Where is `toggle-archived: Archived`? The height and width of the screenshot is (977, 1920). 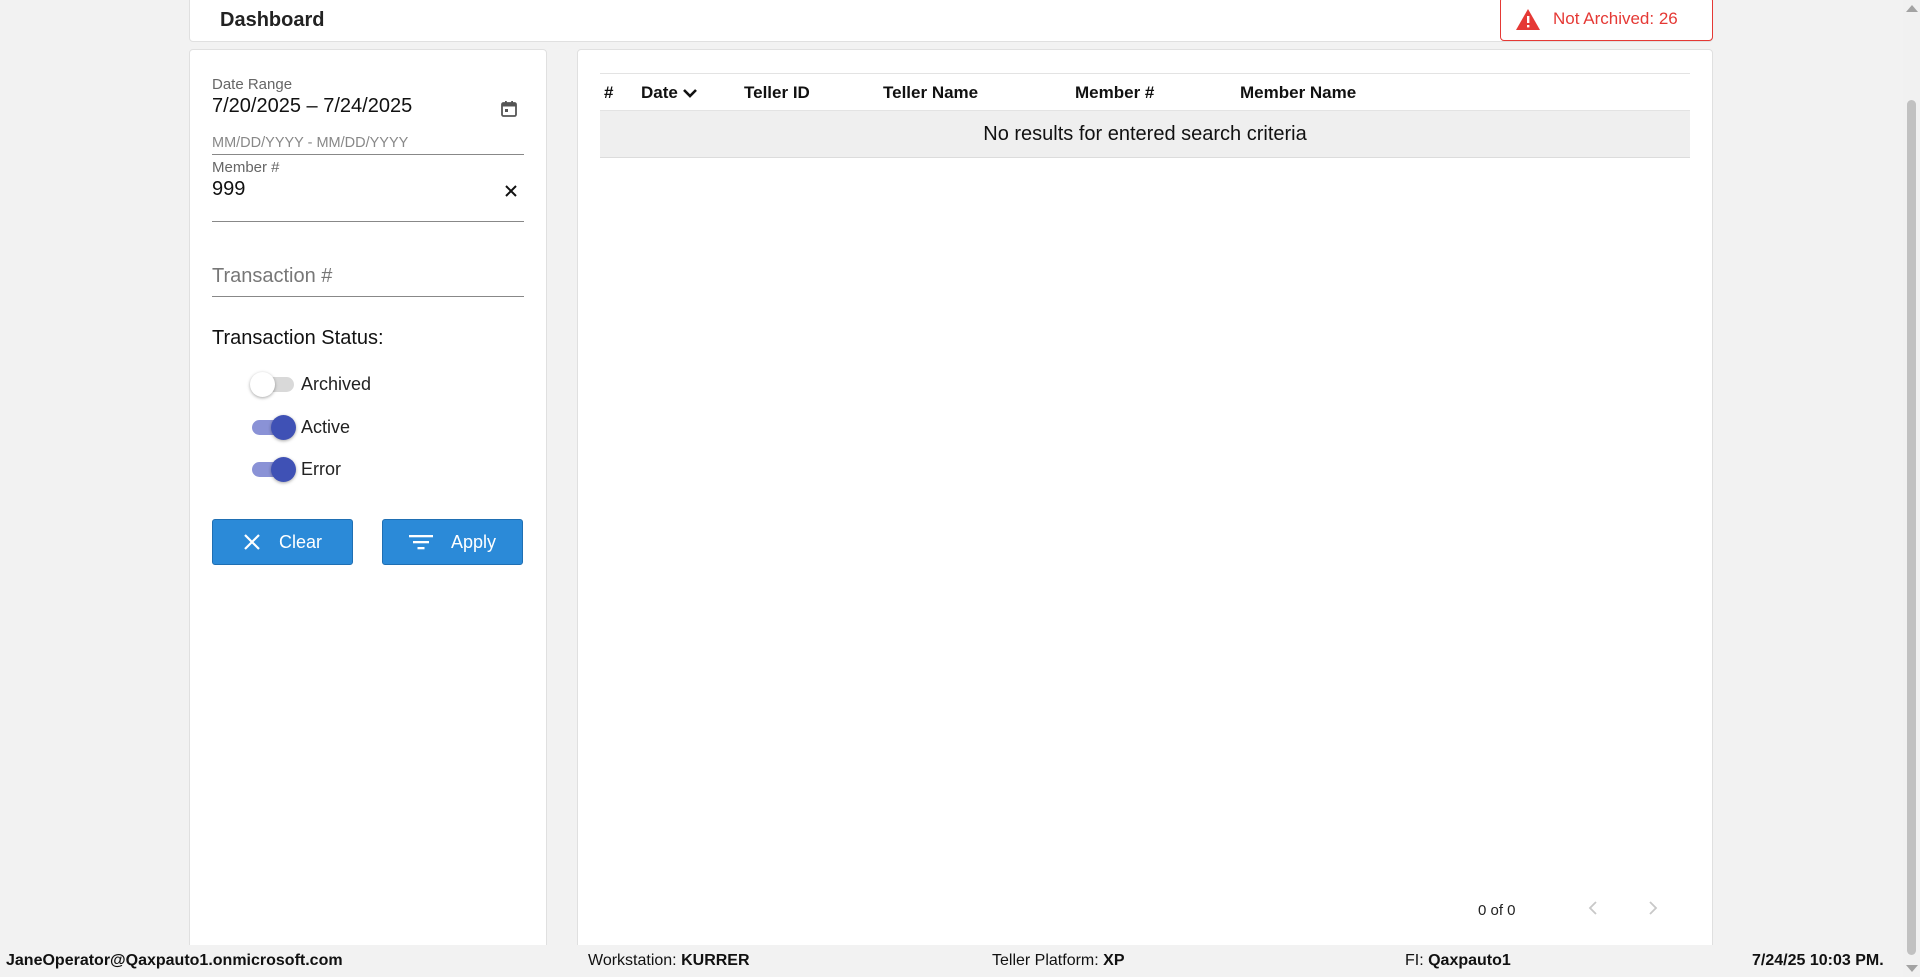 toggle-archived: Archived is located at coordinates (310, 384).